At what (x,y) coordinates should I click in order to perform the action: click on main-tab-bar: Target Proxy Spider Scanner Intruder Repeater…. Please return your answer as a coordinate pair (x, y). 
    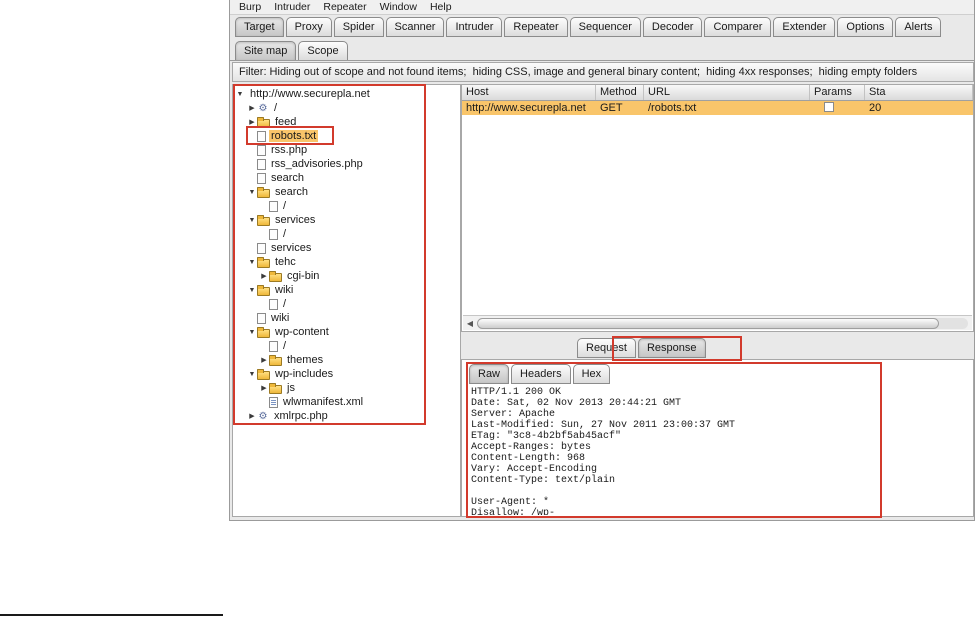
    Looking at the image, I should click on (589, 27).